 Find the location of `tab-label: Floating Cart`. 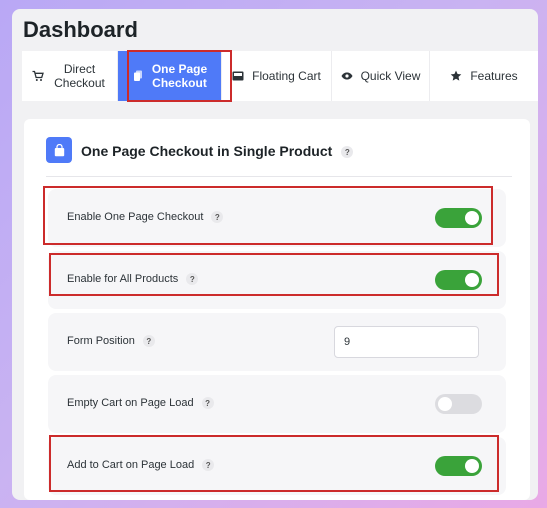

tab-label: Floating Cart is located at coordinates (286, 76).